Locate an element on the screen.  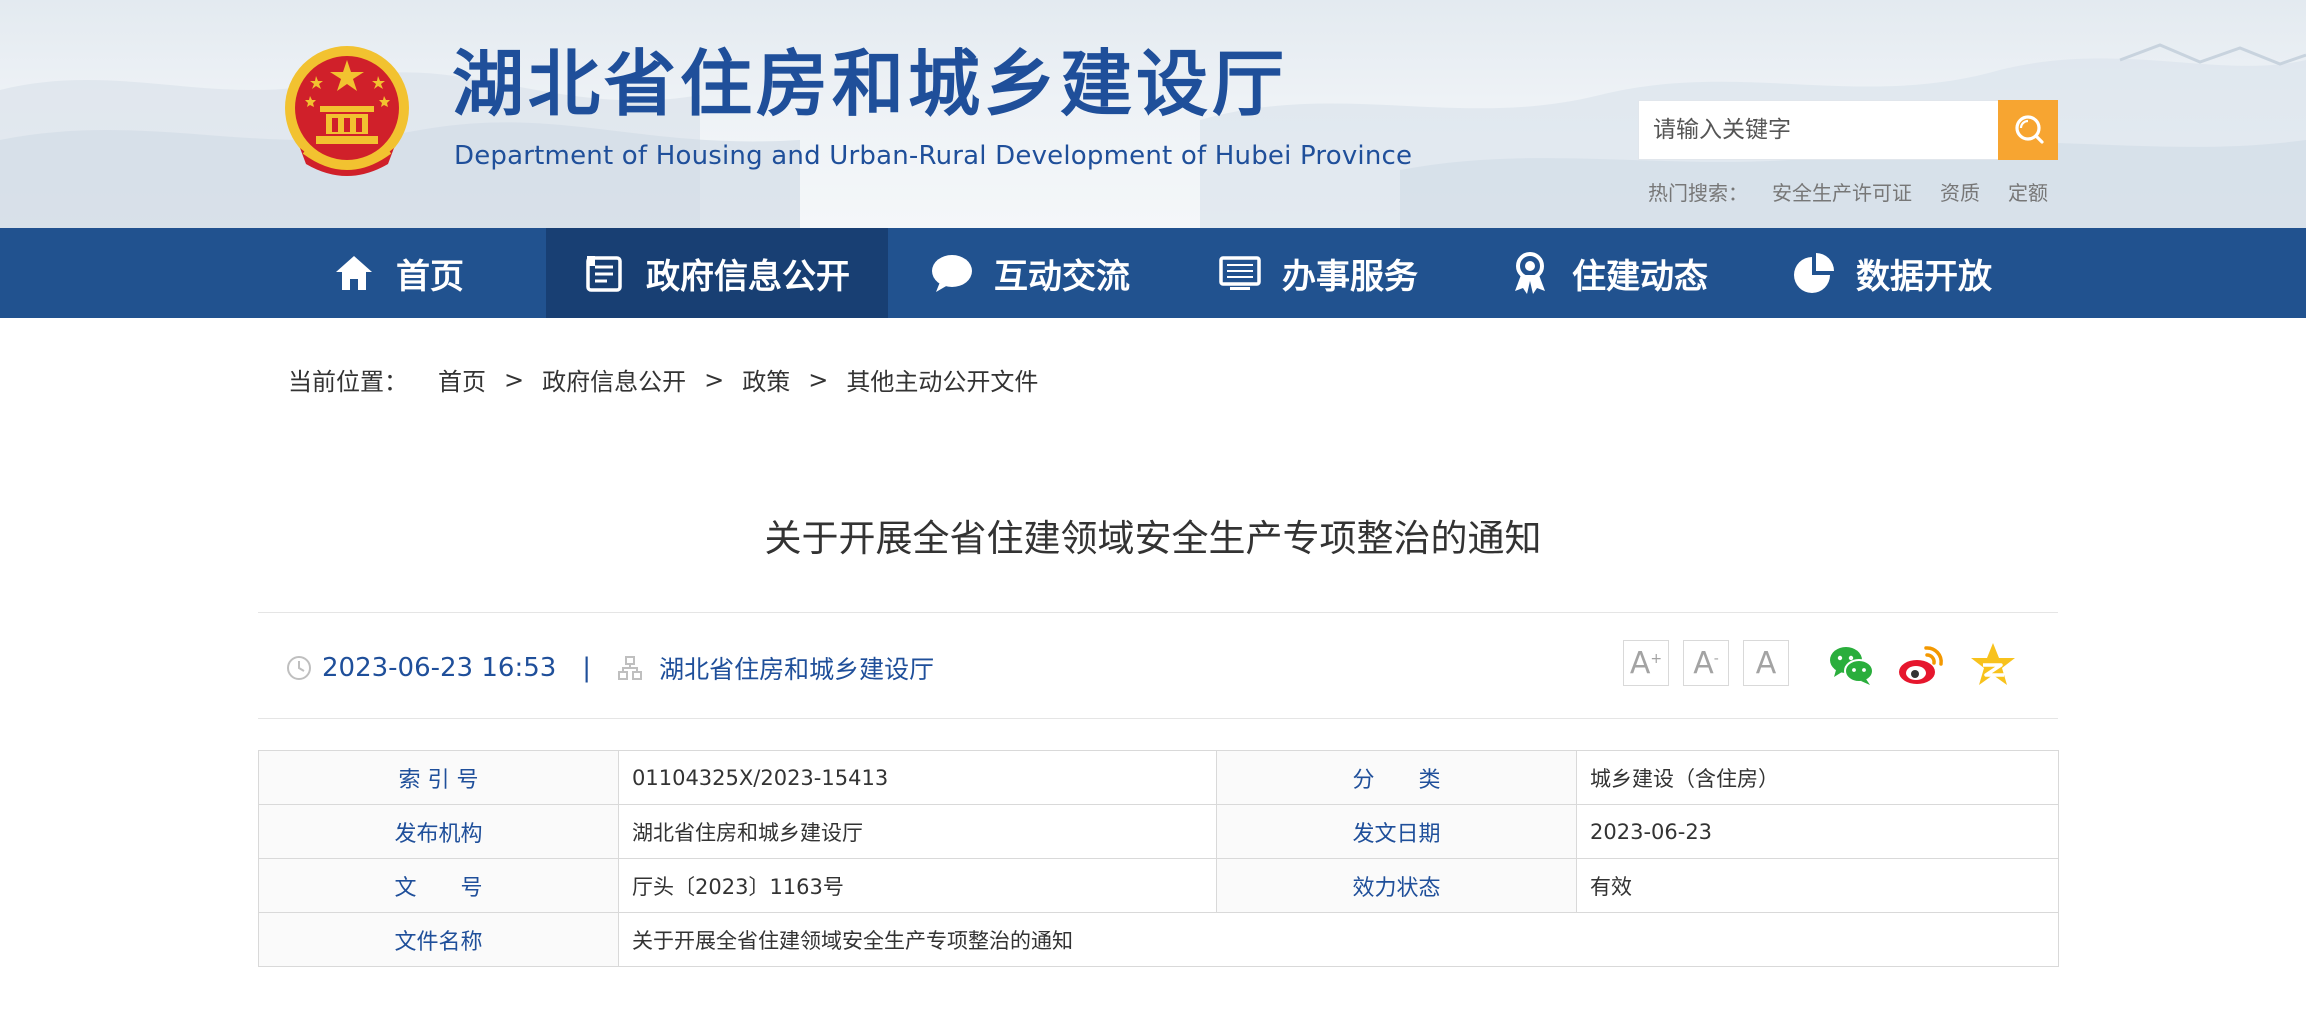
nav-label: 政府信息公开 is located at coordinates (748, 276).